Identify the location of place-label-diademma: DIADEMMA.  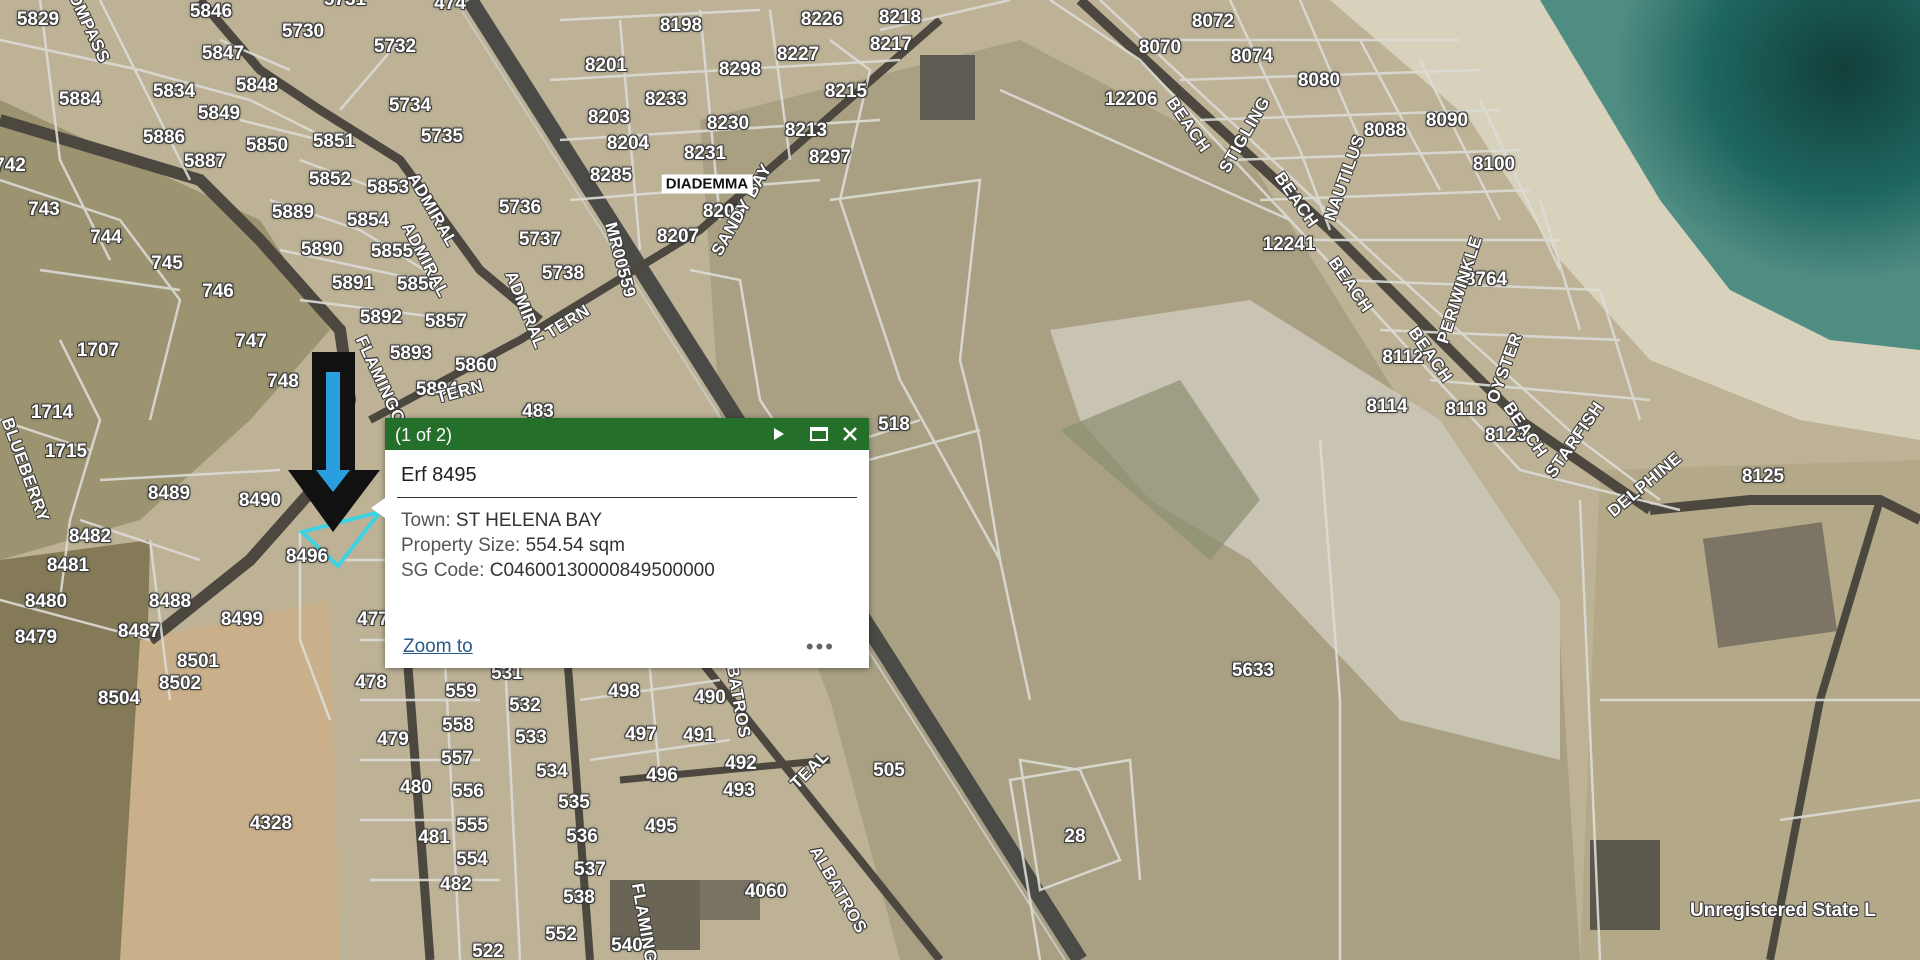
(707, 184).